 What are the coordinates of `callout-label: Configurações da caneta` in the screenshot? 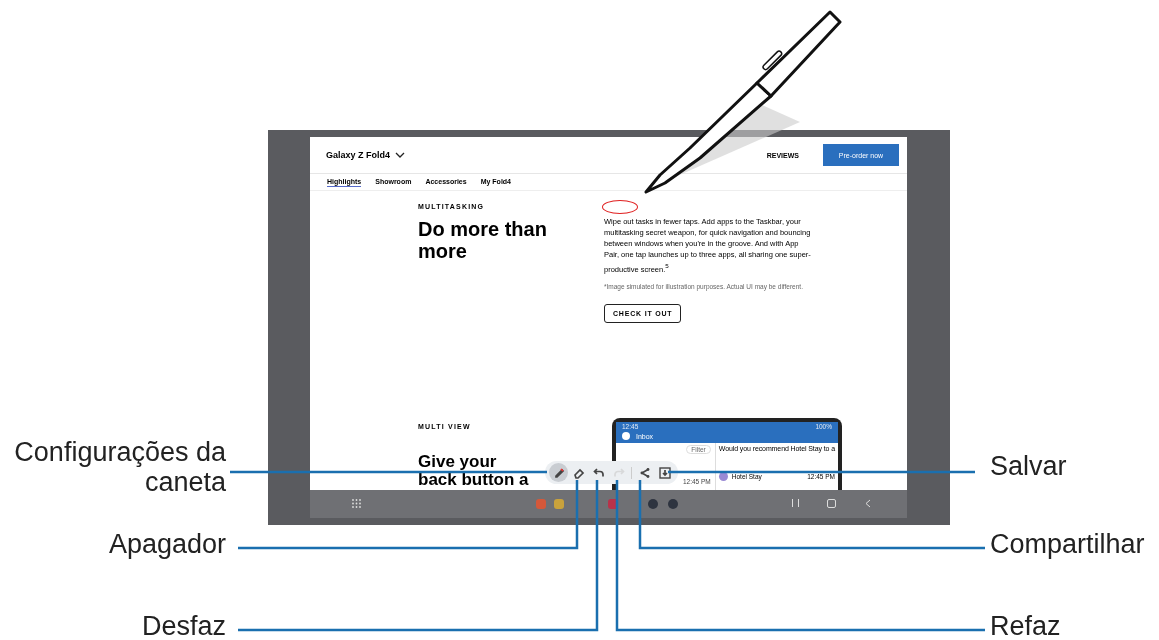 It's located at (120, 468).